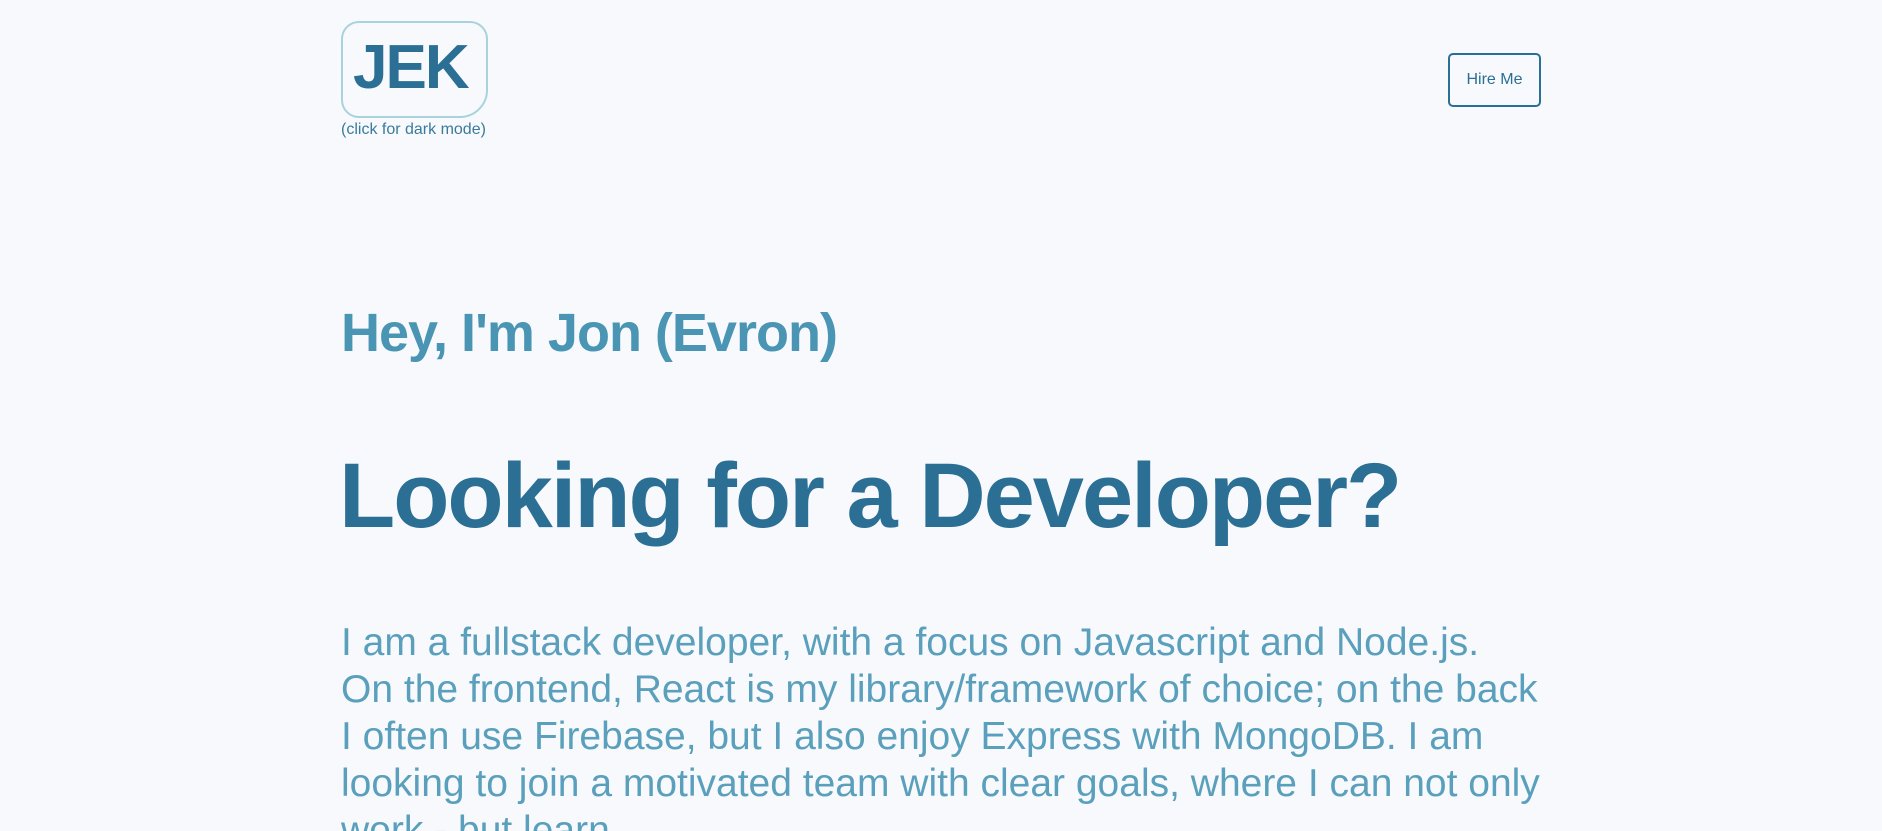 This screenshot has height=831, width=1882. I want to click on logo-dark-mode-toggle: JEK, so click(414, 69).